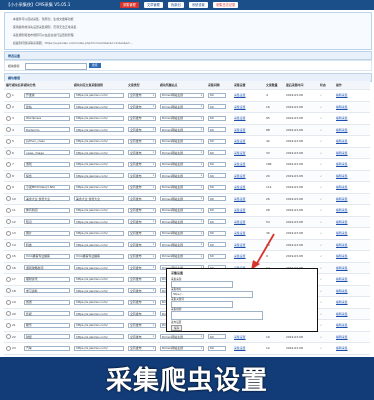 The image size is (374, 400). What do you see at coordinates (47, 164) in the screenshot?
I see `row-name-input: 游戏` at bounding box center [47, 164].